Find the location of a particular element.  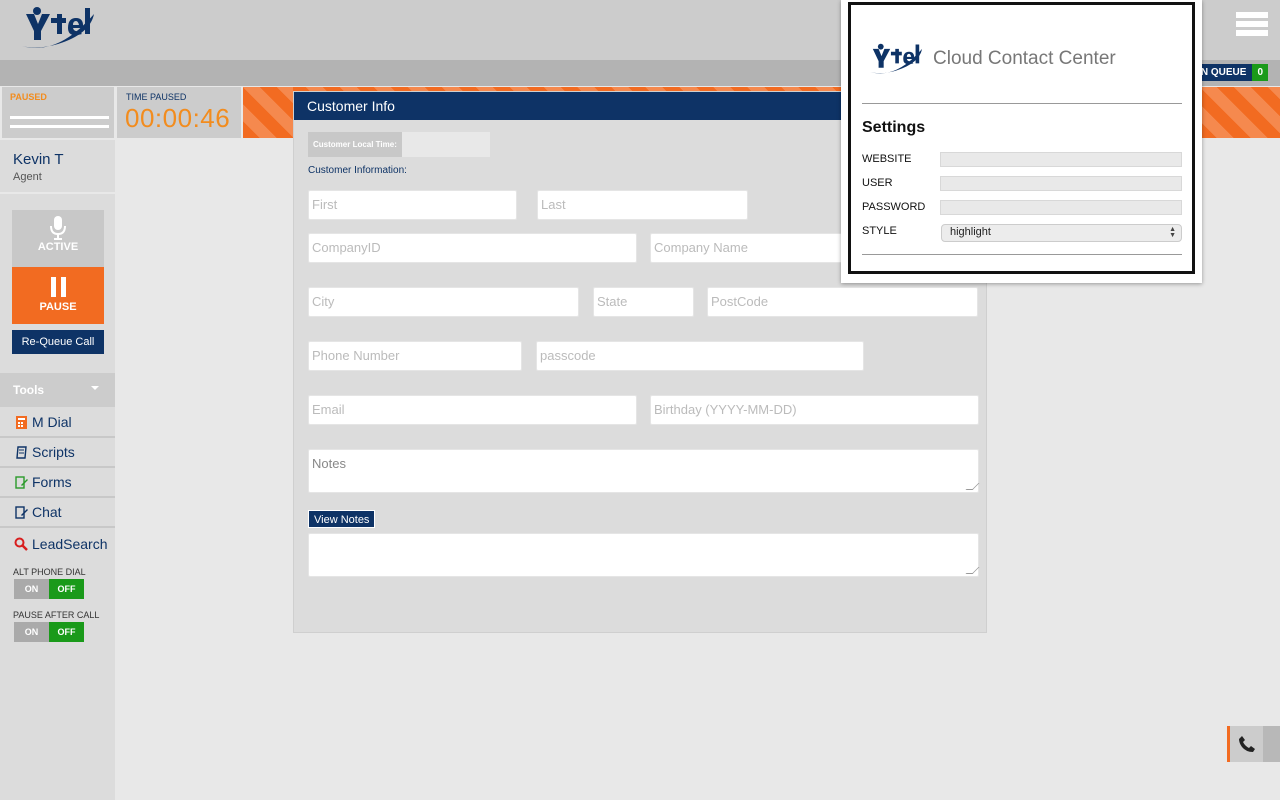

tool-item-scripts: Scripts is located at coordinates (57, 453).